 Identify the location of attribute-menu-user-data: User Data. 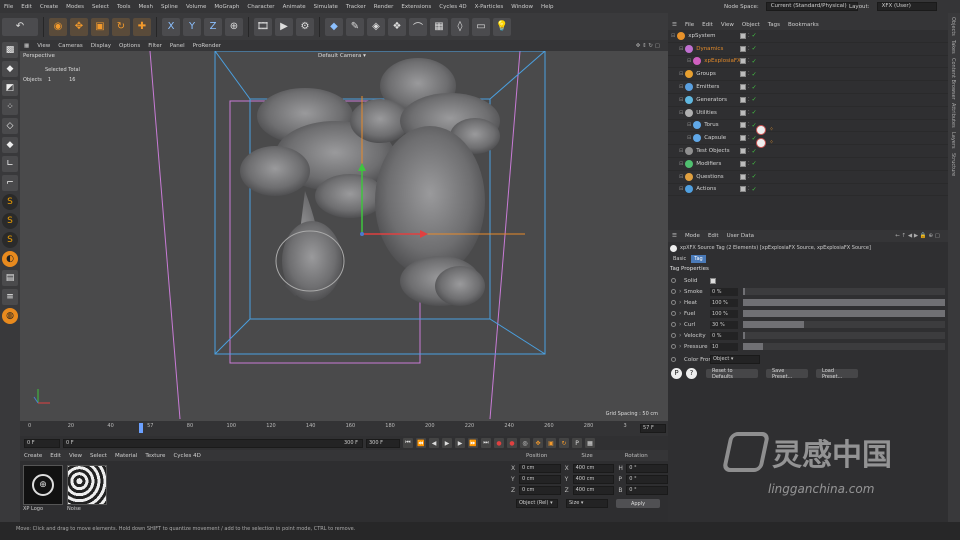
(740, 236).